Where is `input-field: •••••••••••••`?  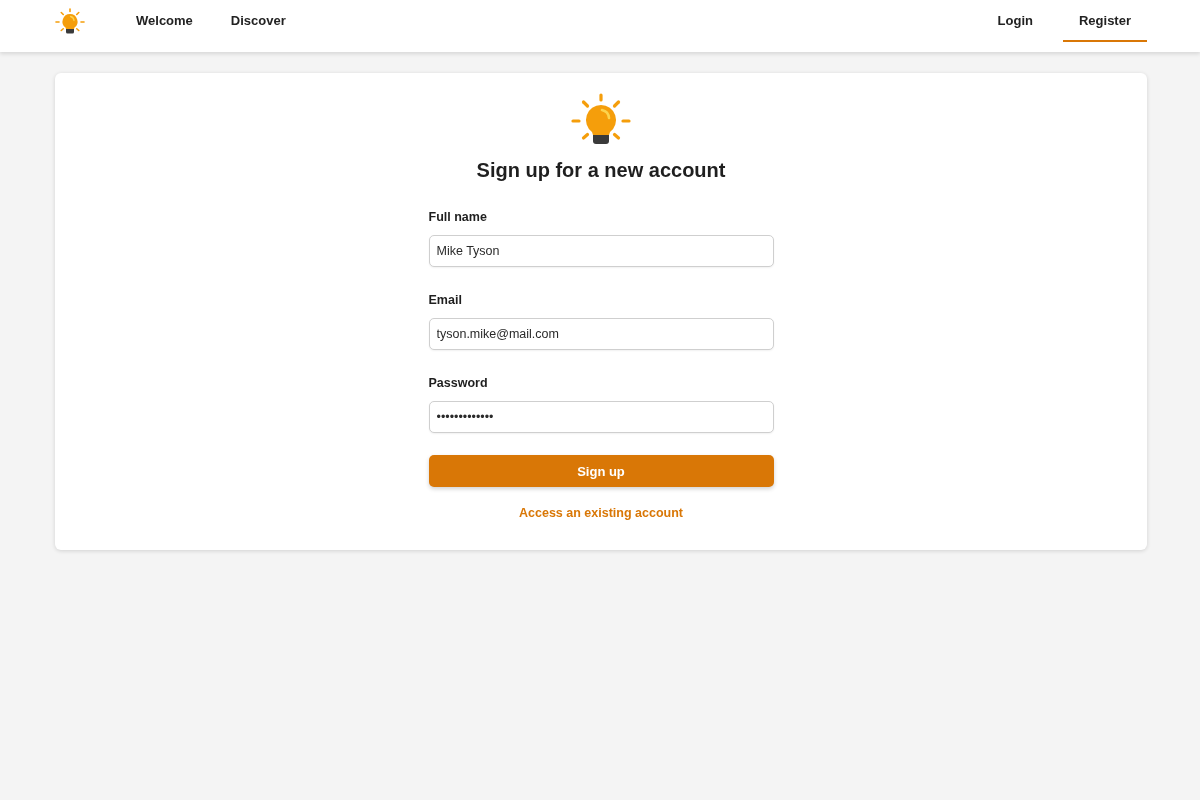 input-field: ••••••••••••• is located at coordinates (601, 417).